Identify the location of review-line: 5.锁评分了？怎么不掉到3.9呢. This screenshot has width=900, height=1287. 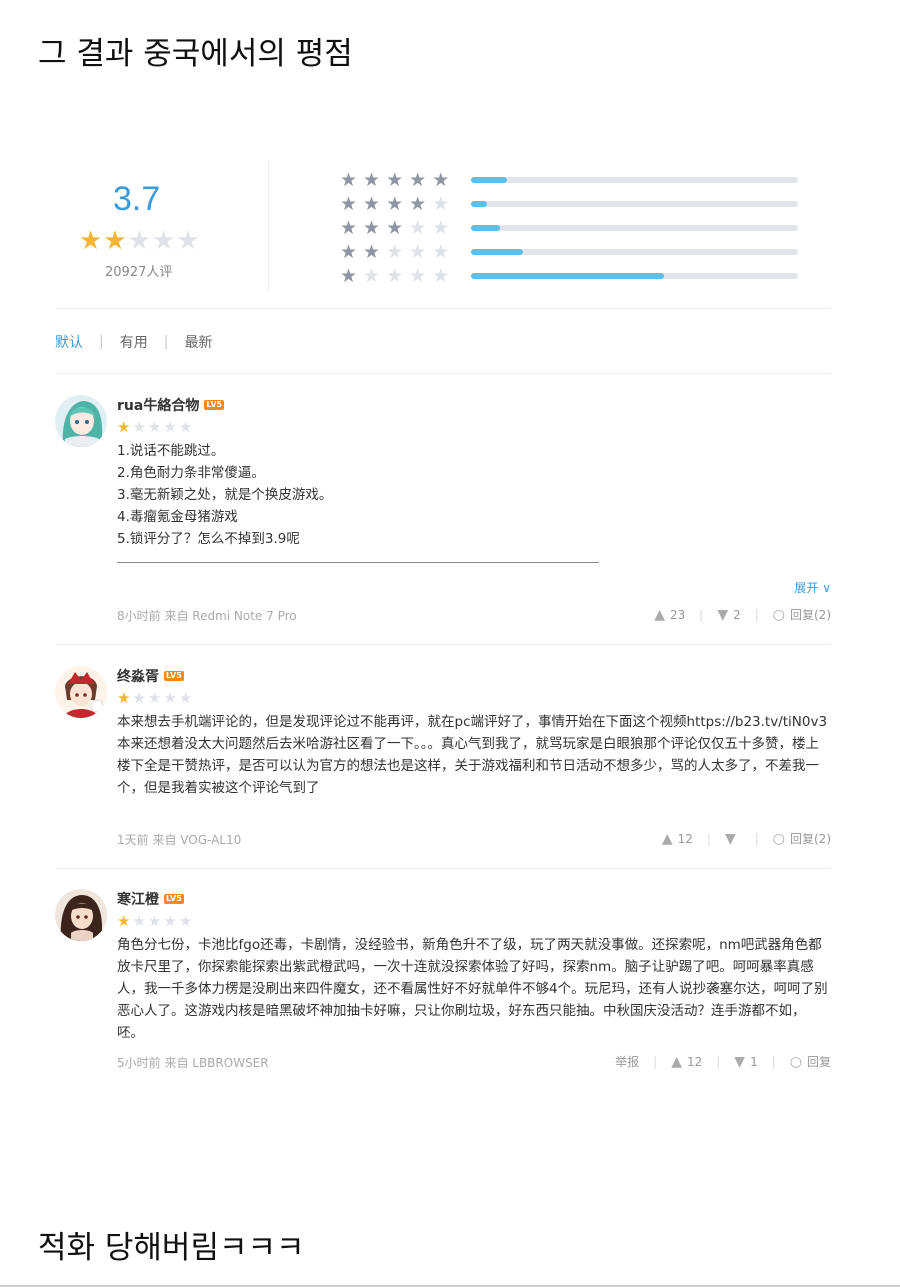
(208, 539).